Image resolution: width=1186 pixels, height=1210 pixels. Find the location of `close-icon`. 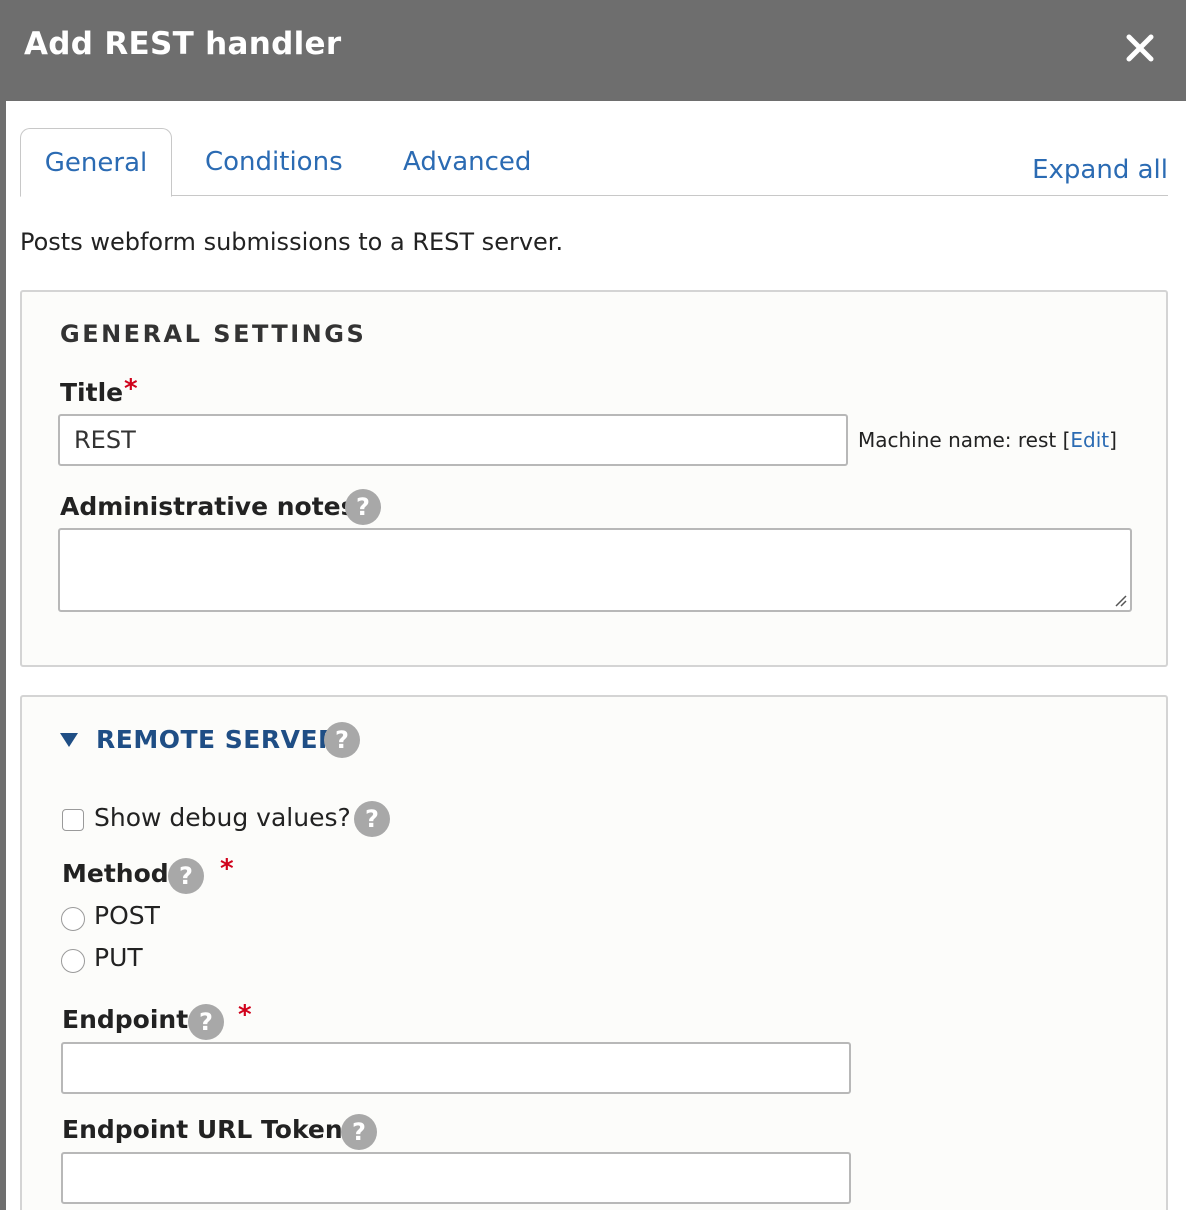

close-icon is located at coordinates (1140, 48).